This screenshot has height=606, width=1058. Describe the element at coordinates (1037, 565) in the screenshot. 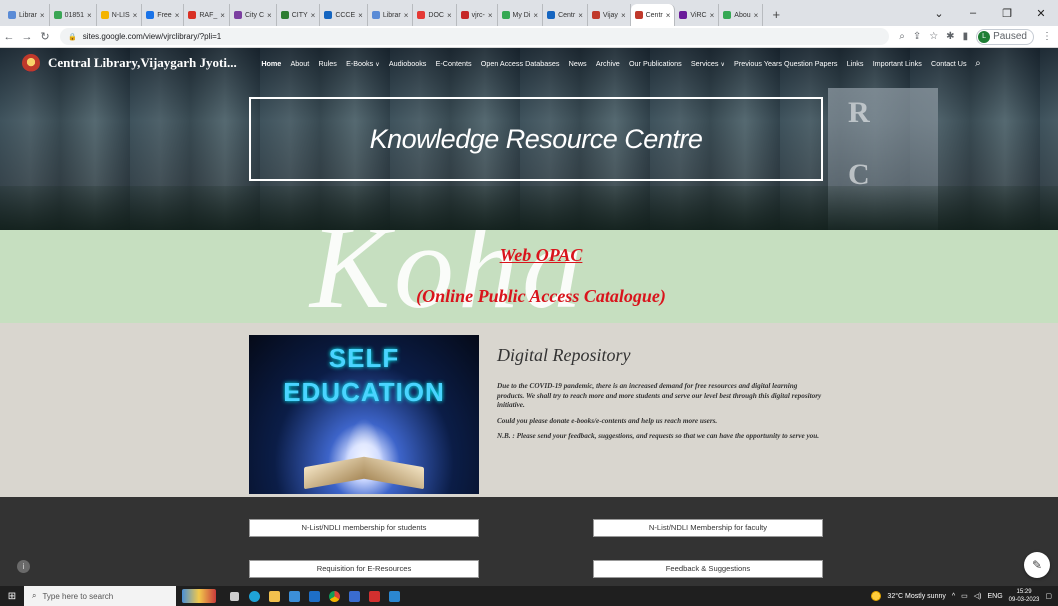

I see `edit-pencil-icon: ✎` at that location.